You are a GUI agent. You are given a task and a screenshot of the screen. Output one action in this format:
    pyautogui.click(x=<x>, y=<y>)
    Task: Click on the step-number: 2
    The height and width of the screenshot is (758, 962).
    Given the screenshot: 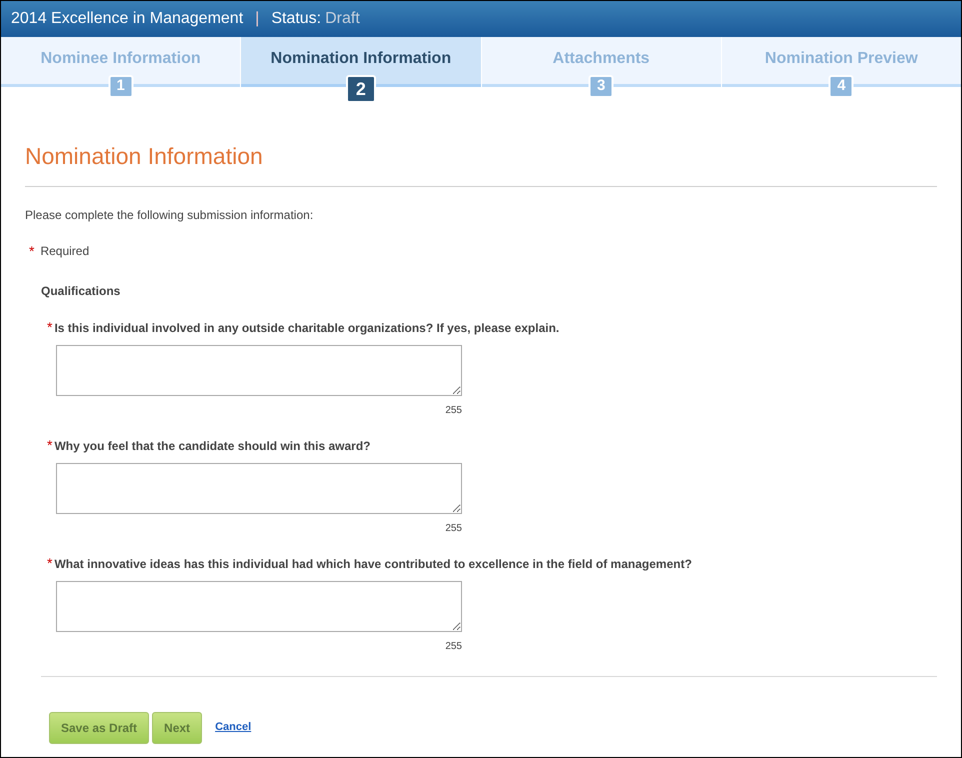 What is the action you would take?
    pyautogui.click(x=361, y=89)
    